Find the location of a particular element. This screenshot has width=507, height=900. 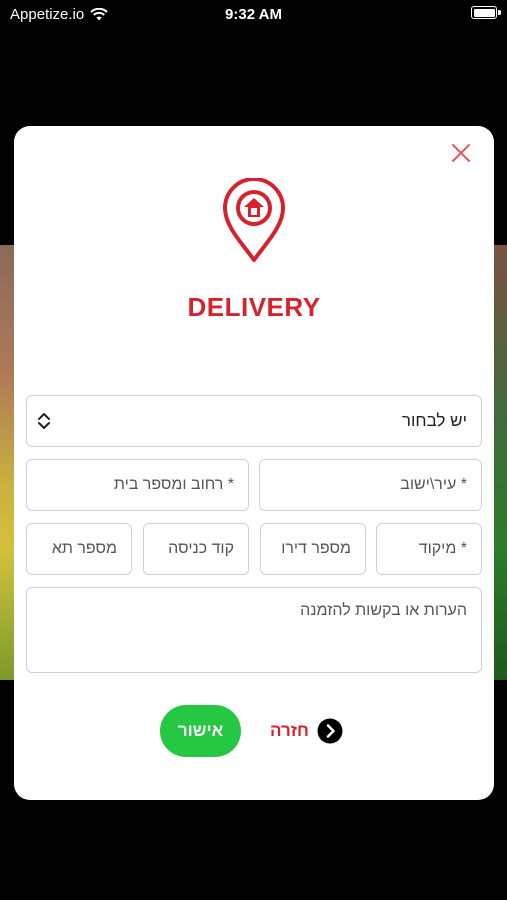

entry-code-field: קוד כניסה is located at coordinates (196, 549).